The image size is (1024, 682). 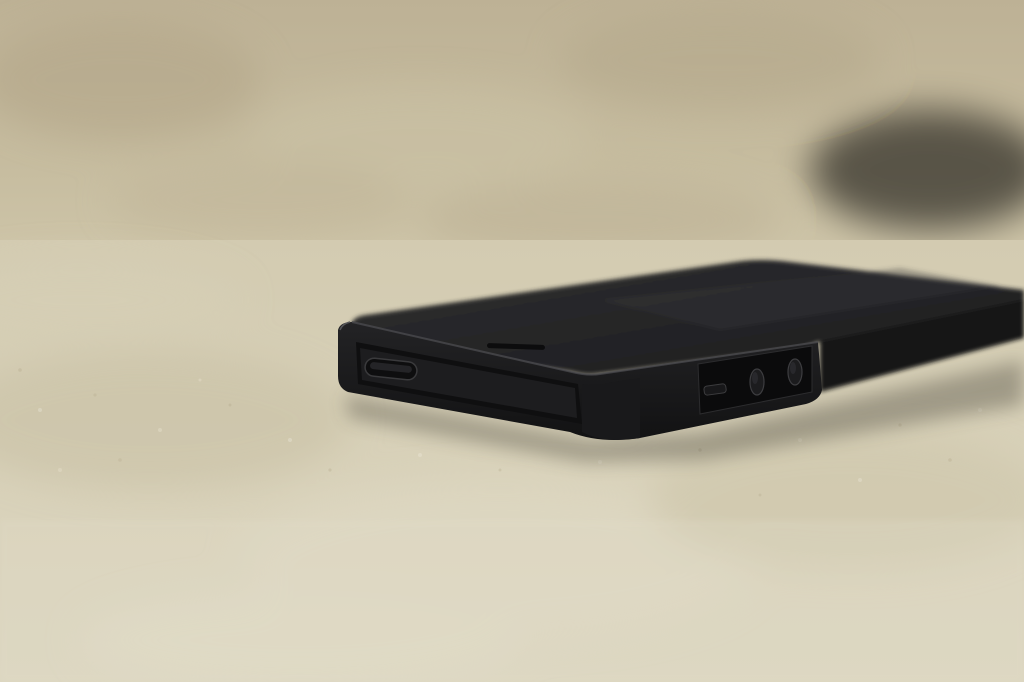 What do you see at coordinates (755, 378) in the screenshot?
I see `volume-up-highlight` at bounding box center [755, 378].